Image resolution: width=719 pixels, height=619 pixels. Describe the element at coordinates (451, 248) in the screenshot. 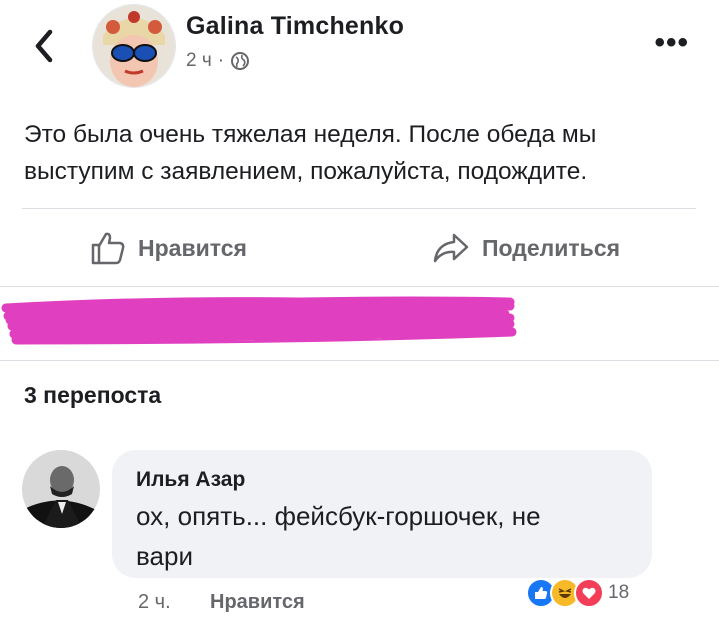

I see `share-arrow-icon` at that location.